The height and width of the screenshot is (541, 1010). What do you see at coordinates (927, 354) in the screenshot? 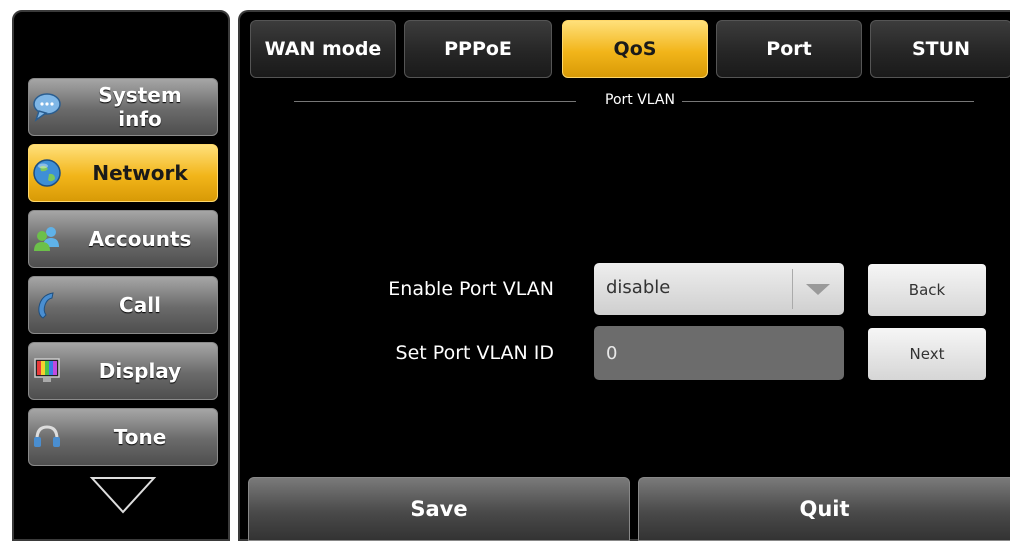
I see `next-button: Next` at bounding box center [927, 354].